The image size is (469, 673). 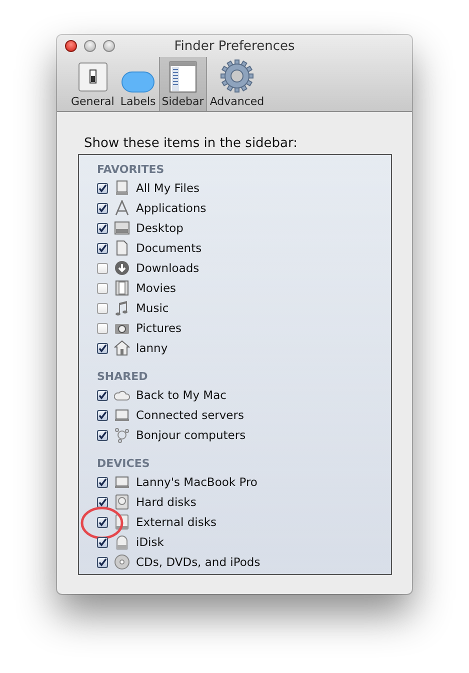 What do you see at coordinates (182, 77) in the screenshot?
I see `sidebar-icon` at bounding box center [182, 77].